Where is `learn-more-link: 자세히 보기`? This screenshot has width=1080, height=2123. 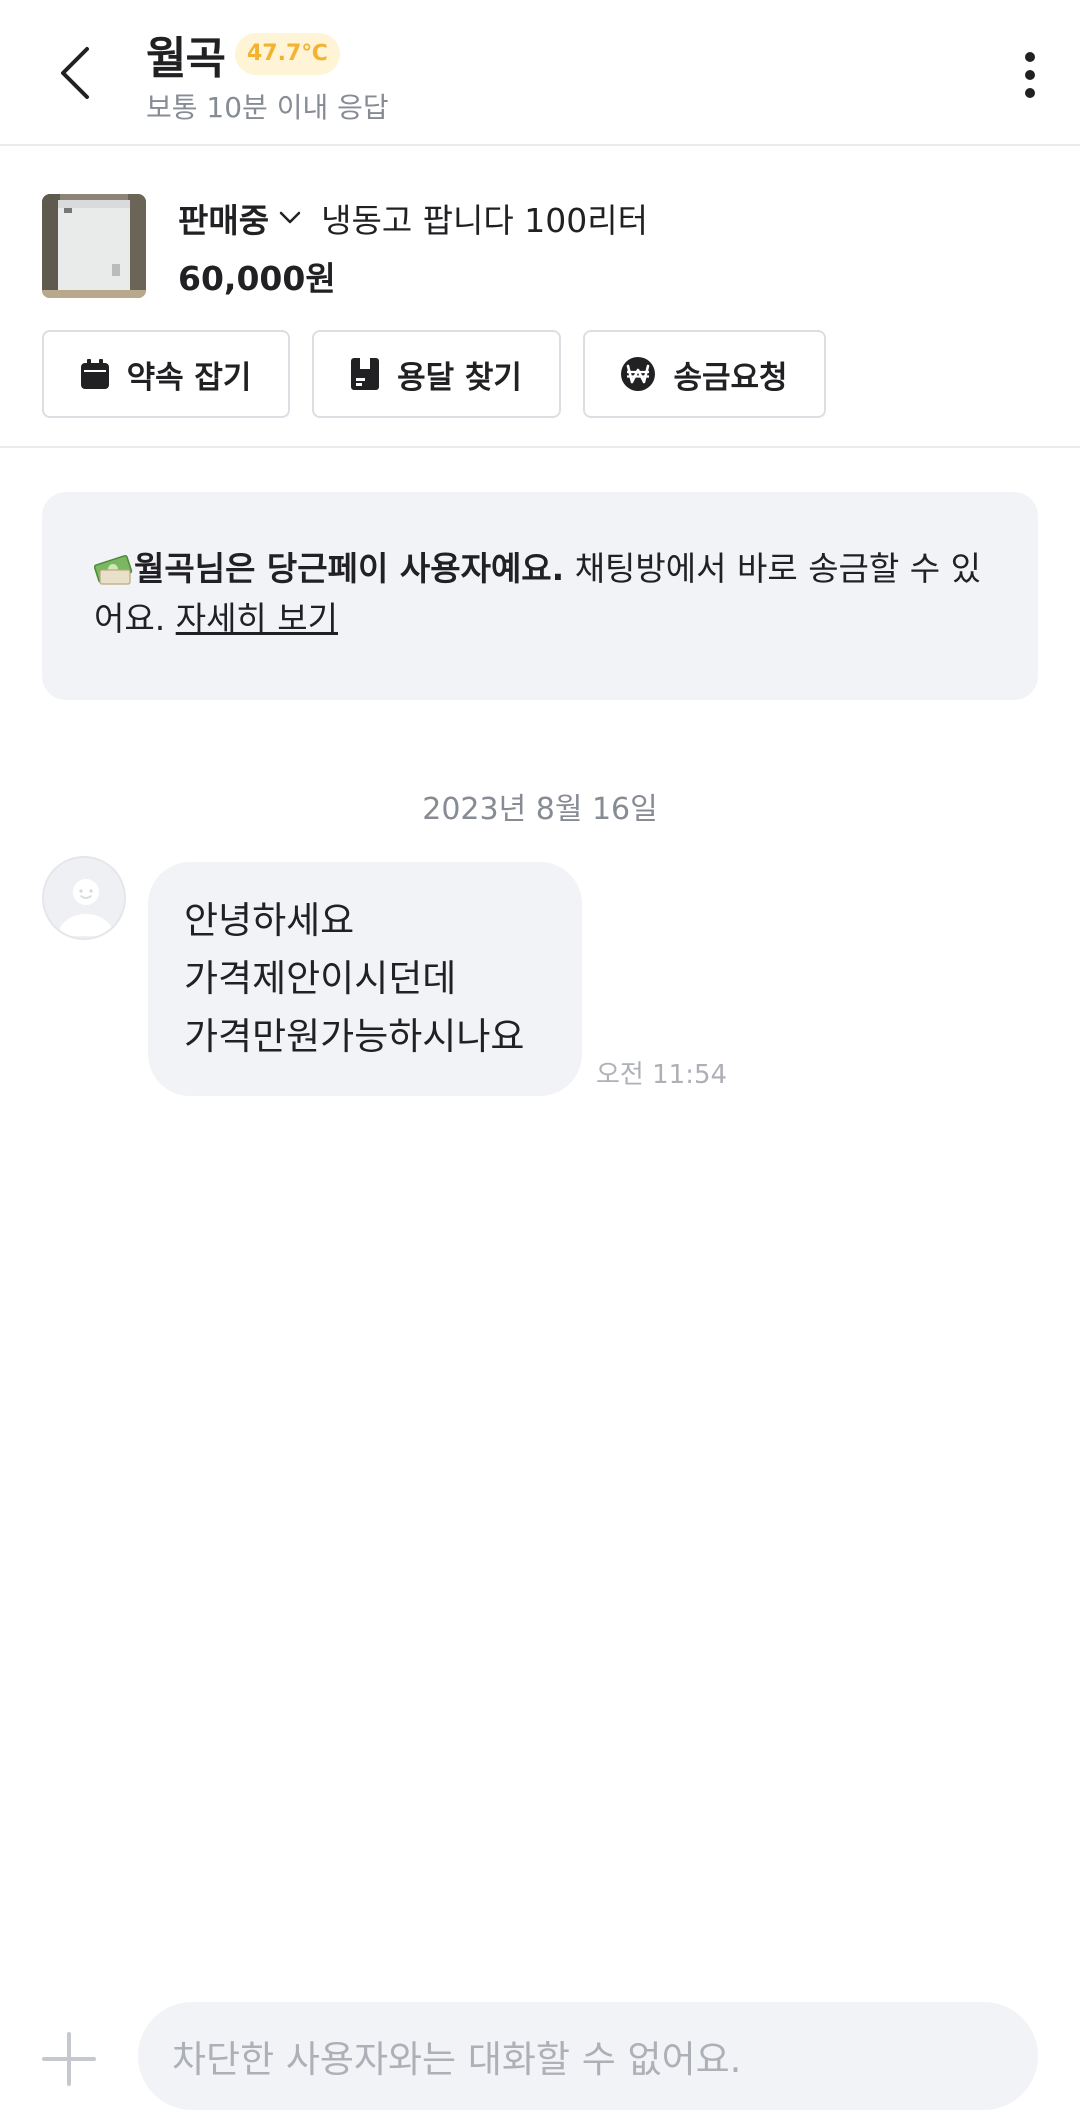 learn-more-link: 자세히 보기 is located at coordinates (257, 618).